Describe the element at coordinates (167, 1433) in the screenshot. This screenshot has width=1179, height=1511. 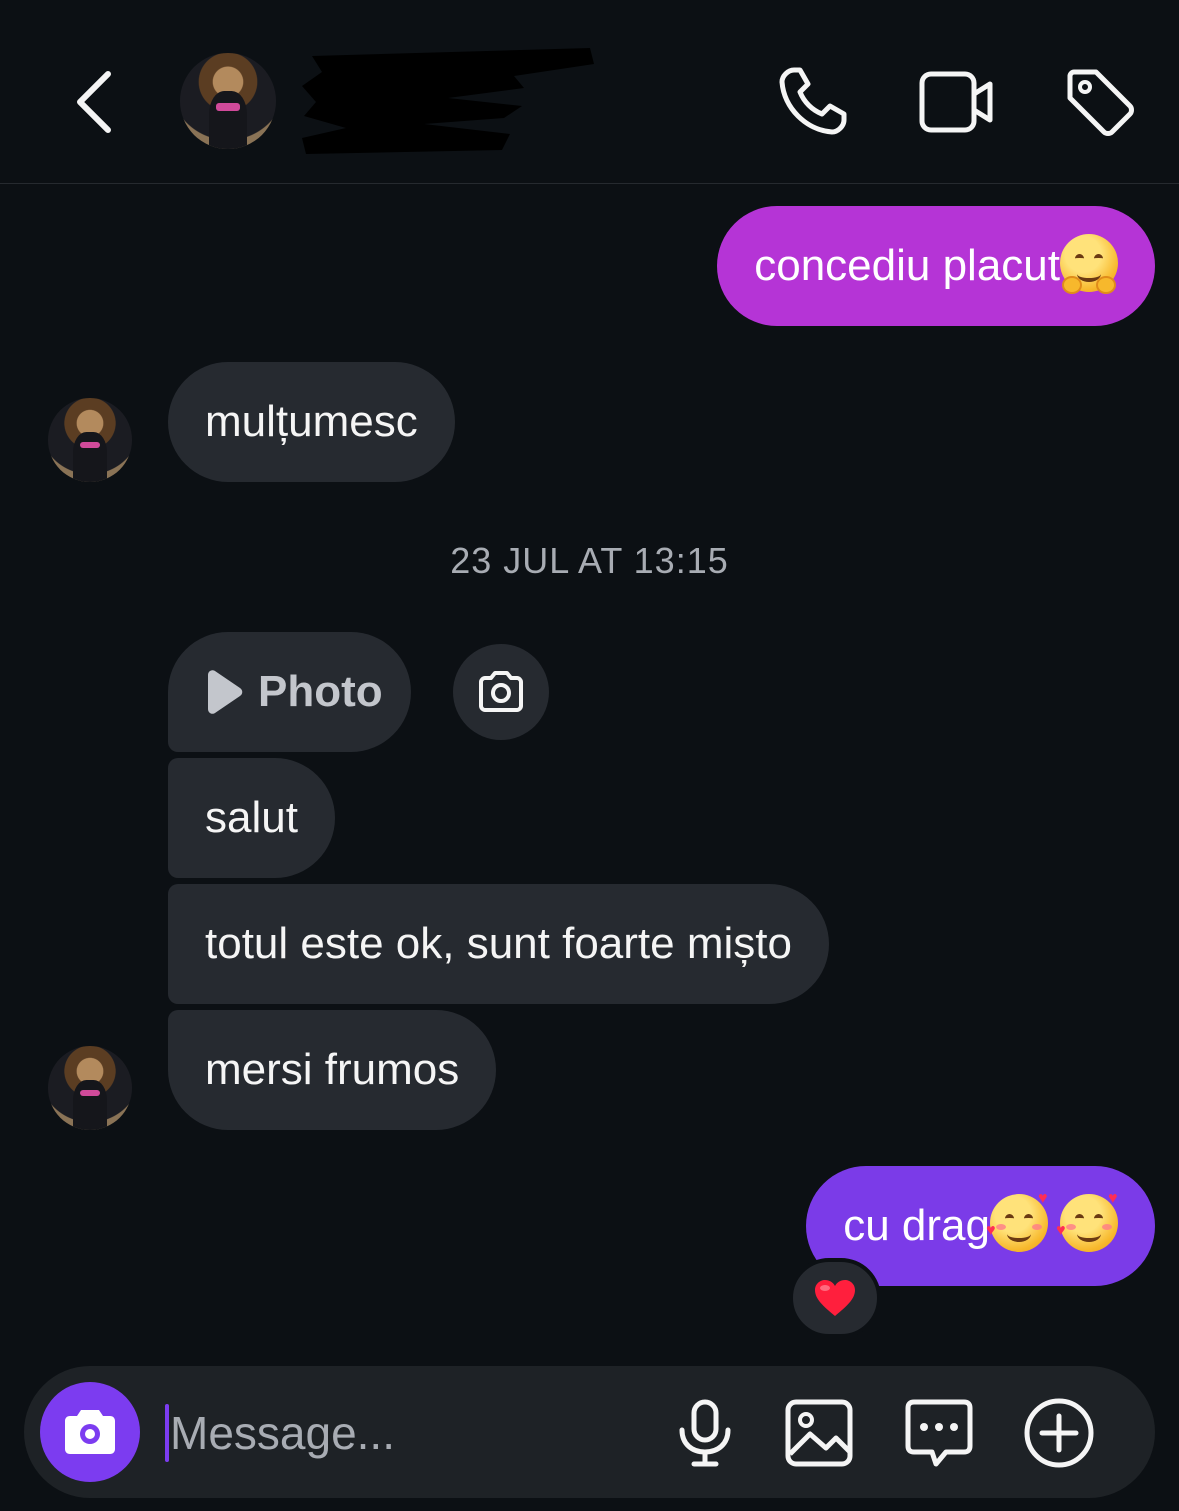
I see `text-caret` at that location.